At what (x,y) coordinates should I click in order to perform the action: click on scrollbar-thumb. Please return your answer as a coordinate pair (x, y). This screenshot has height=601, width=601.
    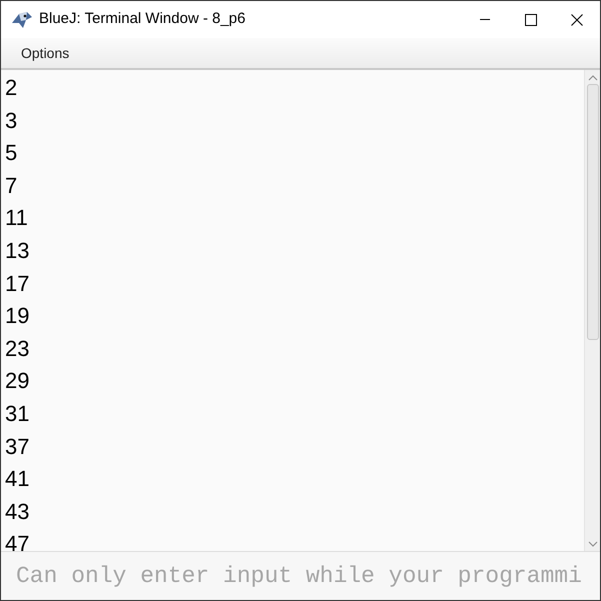
    Looking at the image, I should click on (592, 212).